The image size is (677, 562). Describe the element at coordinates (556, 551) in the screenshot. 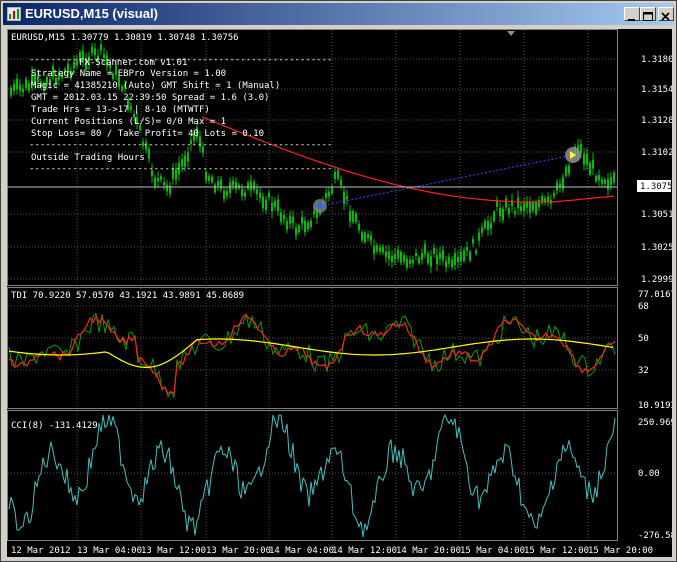

I see `time-label-9: 15 Mar 12:00` at that location.